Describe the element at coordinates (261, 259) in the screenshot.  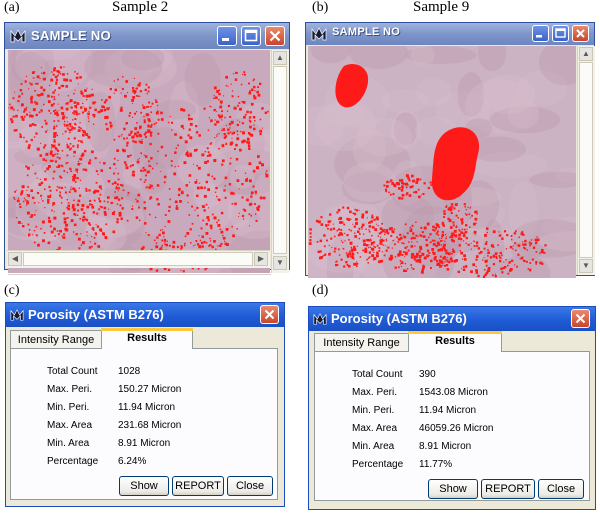
I see `scroll-right-icon: ▶` at that location.